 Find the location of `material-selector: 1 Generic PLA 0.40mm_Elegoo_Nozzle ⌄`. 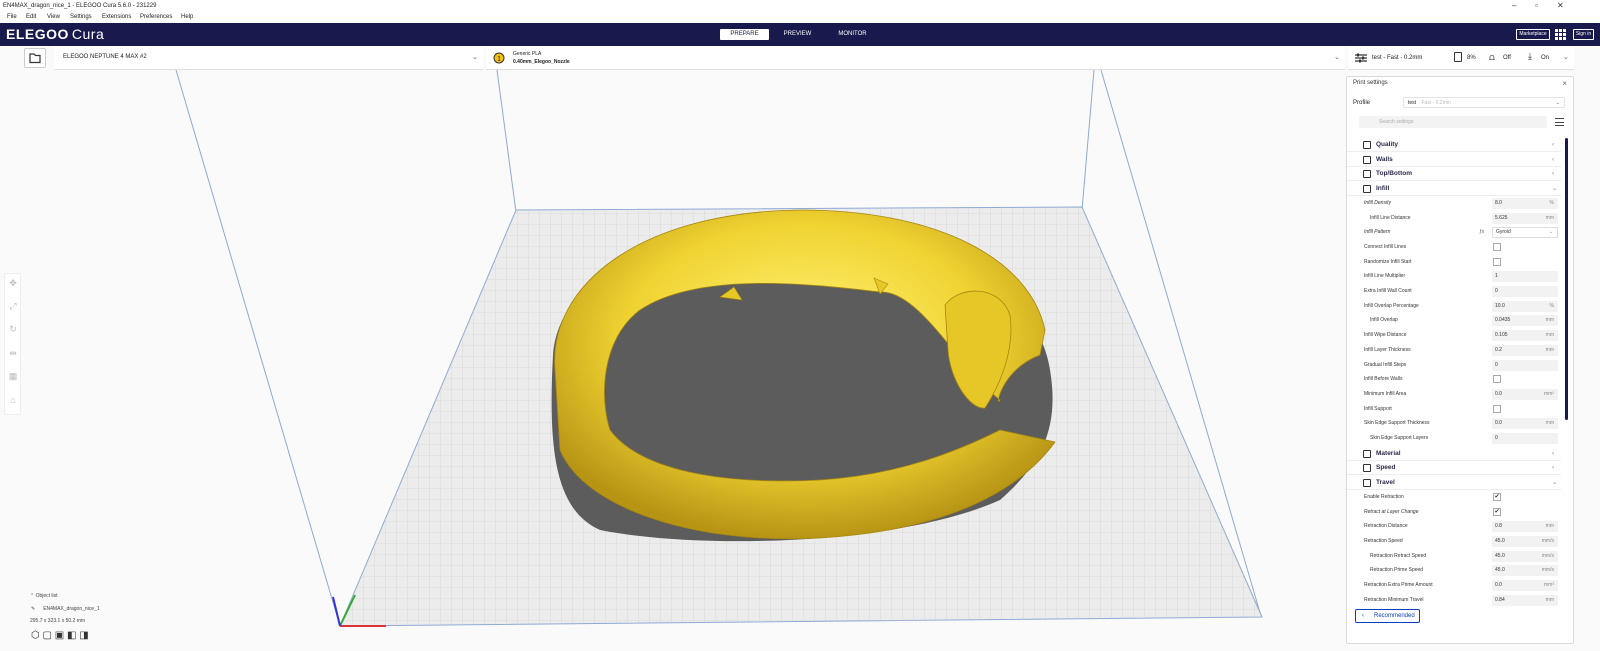

material-selector: 1 Generic PLA 0.40mm_Elegoo_Nozzle ⌄ is located at coordinates (915, 58).